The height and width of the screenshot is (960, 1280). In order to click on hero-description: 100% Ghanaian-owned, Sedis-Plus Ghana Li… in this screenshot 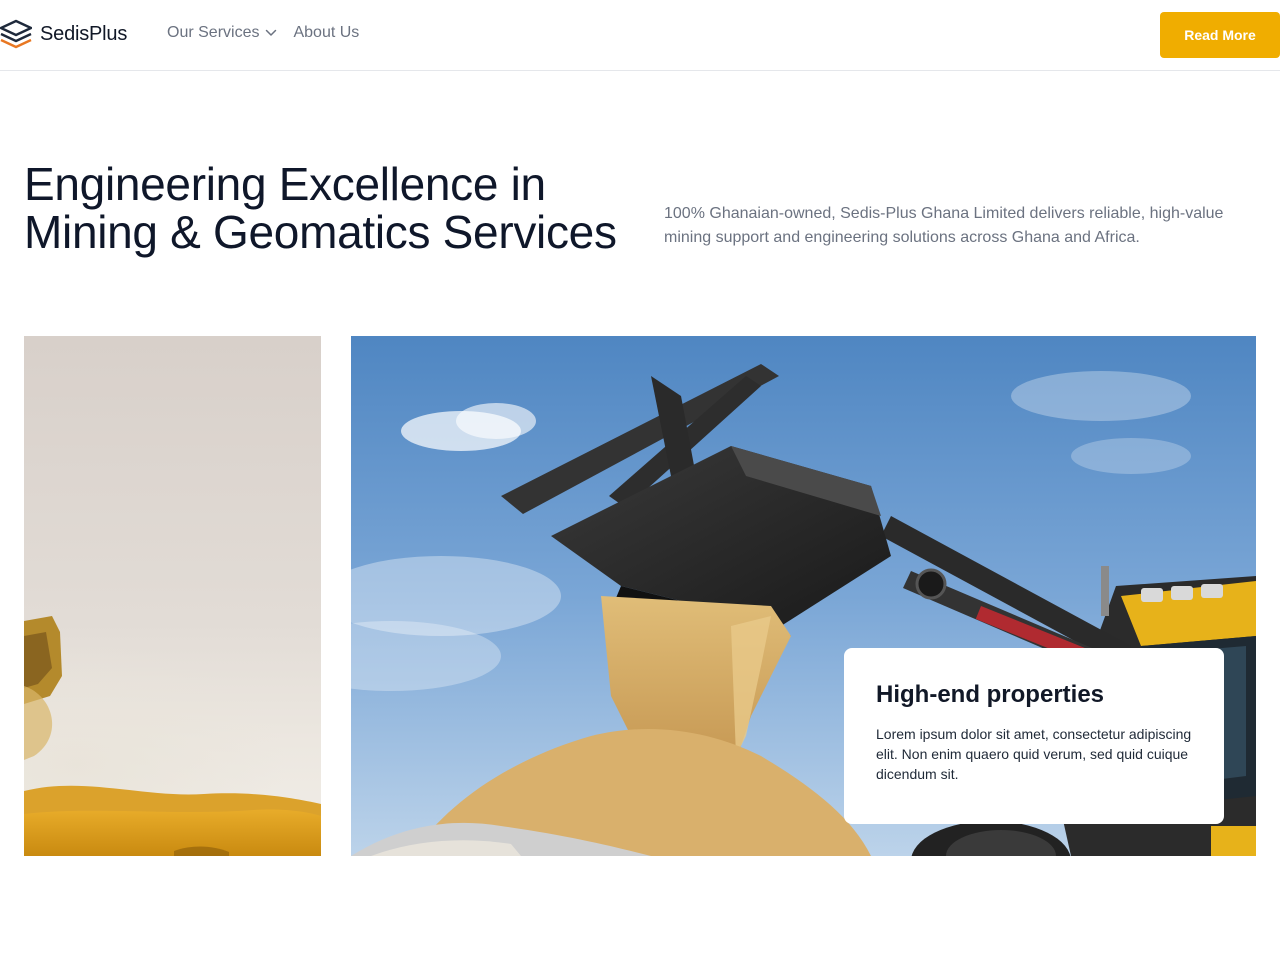, I will do `click(944, 225)`.